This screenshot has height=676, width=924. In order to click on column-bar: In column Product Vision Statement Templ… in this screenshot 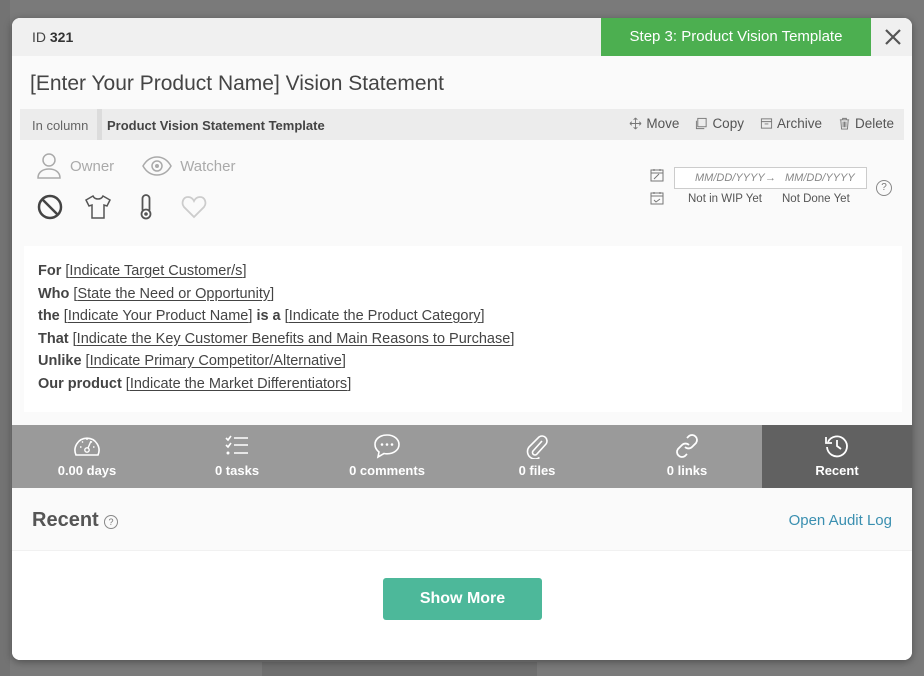, I will do `click(462, 124)`.